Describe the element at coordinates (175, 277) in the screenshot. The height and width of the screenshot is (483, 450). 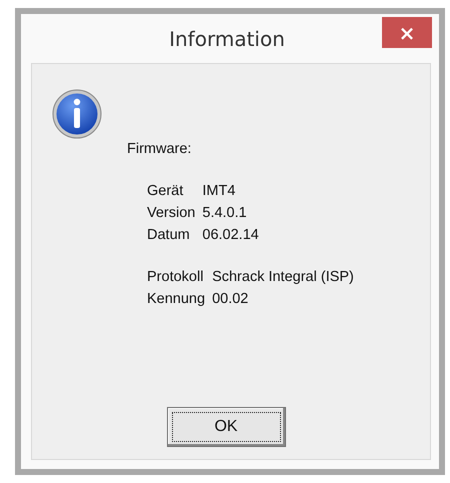
I see `field-label: Protokoll` at that location.